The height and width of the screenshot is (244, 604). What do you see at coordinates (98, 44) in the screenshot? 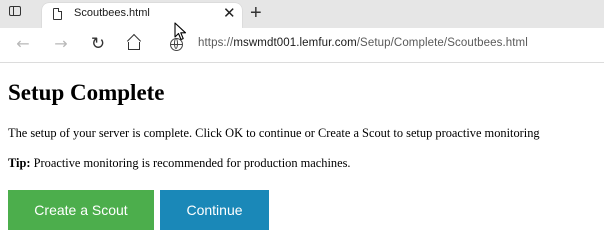
I see `reload-icon: ↻` at bounding box center [98, 44].